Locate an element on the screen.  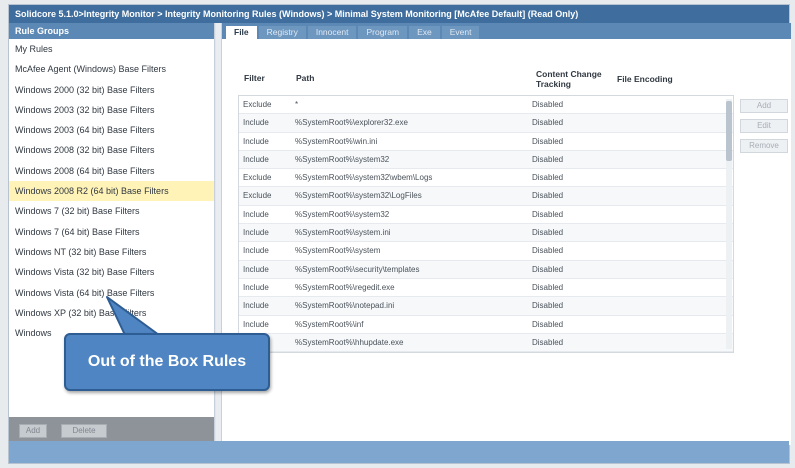
tab-exe: Exe is located at coordinates (424, 32).